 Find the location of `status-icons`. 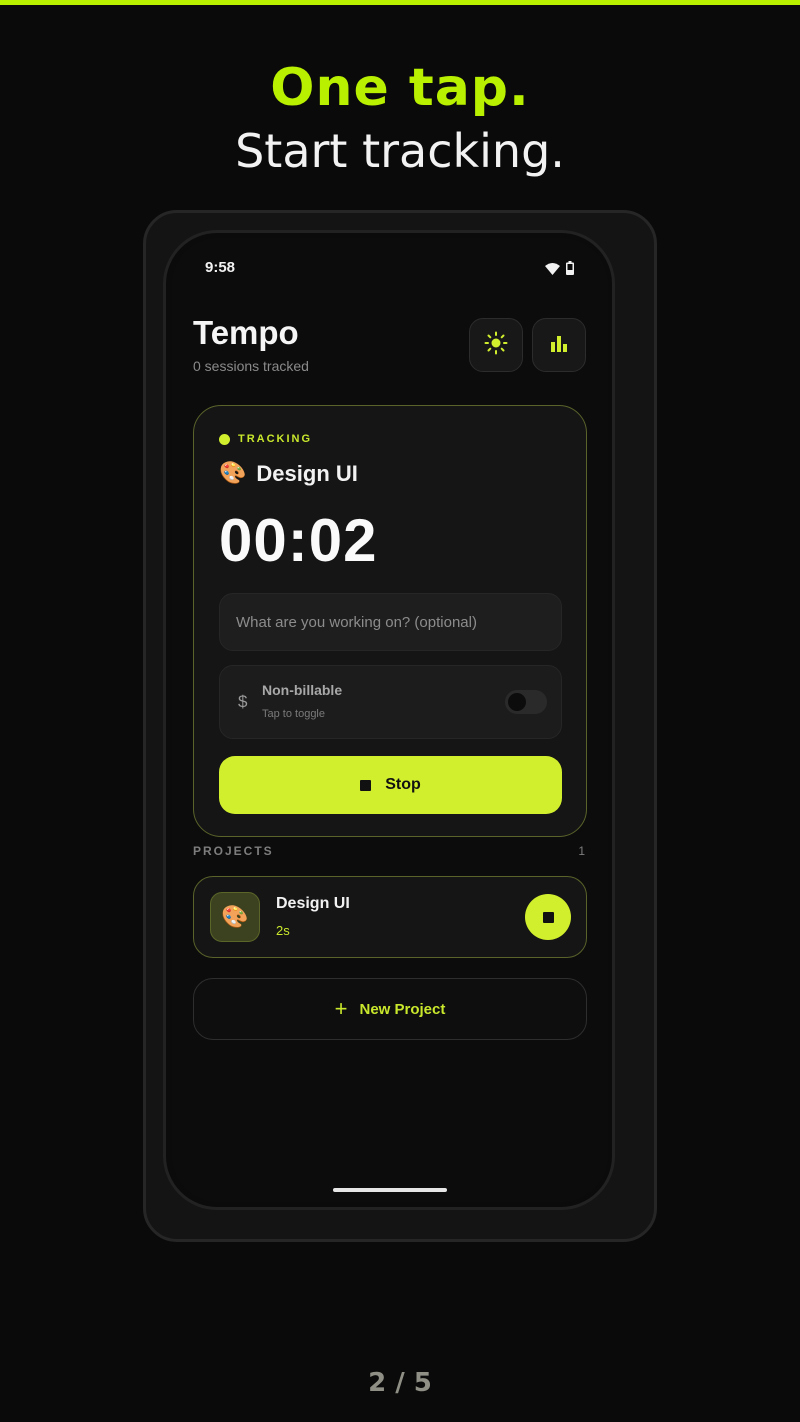

status-icons is located at coordinates (559, 269).